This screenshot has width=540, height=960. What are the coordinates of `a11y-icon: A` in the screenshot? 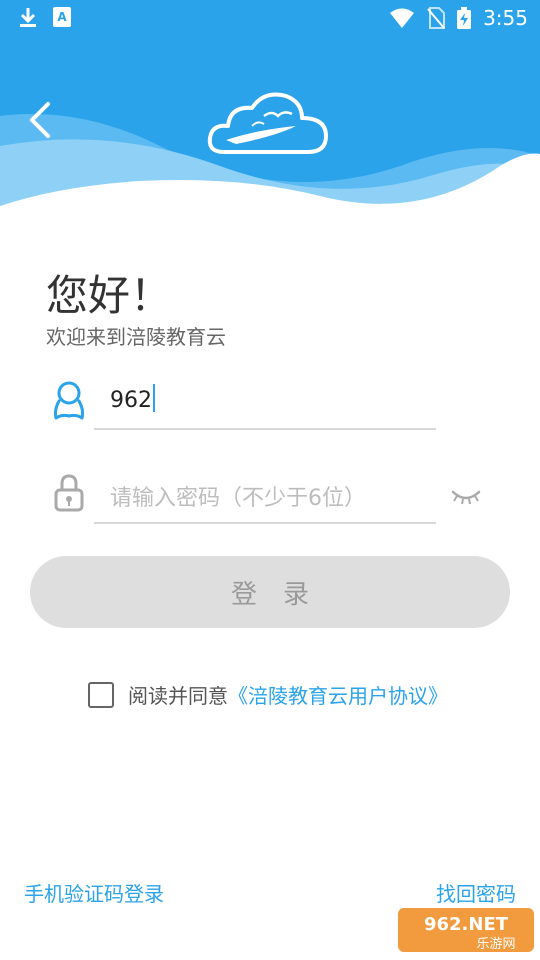 It's located at (62, 17).